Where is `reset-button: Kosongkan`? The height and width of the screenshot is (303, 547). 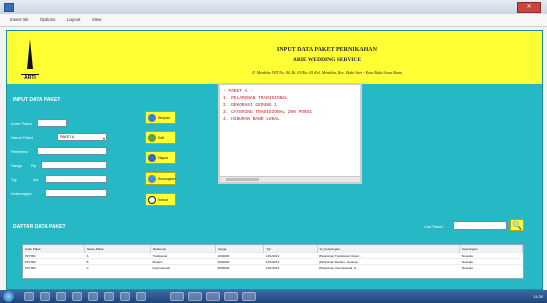 reset-button: Kosongkan is located at coordinates (160, 178).